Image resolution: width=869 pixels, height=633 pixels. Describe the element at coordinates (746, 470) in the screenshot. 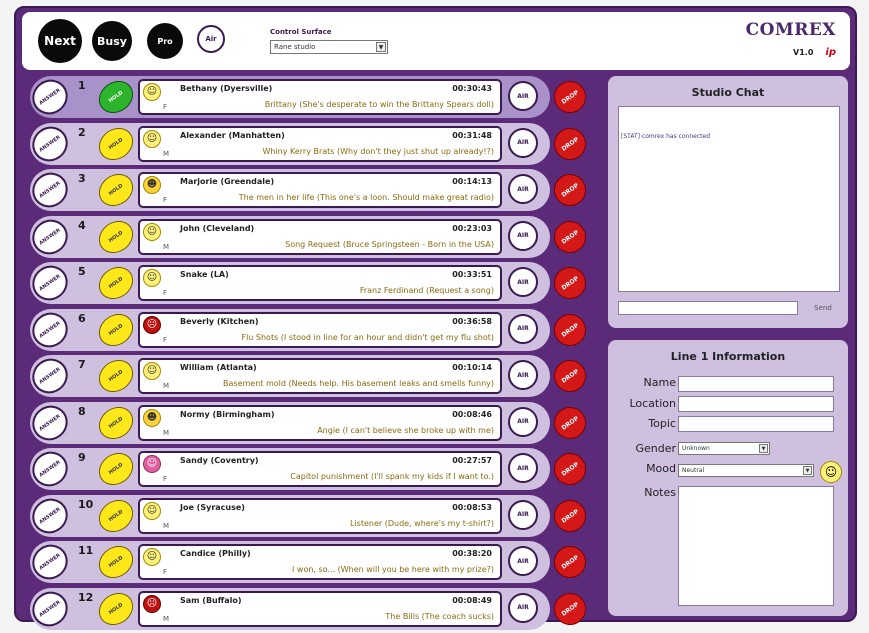

I see `mood-select: Neutral ▼` at that location.